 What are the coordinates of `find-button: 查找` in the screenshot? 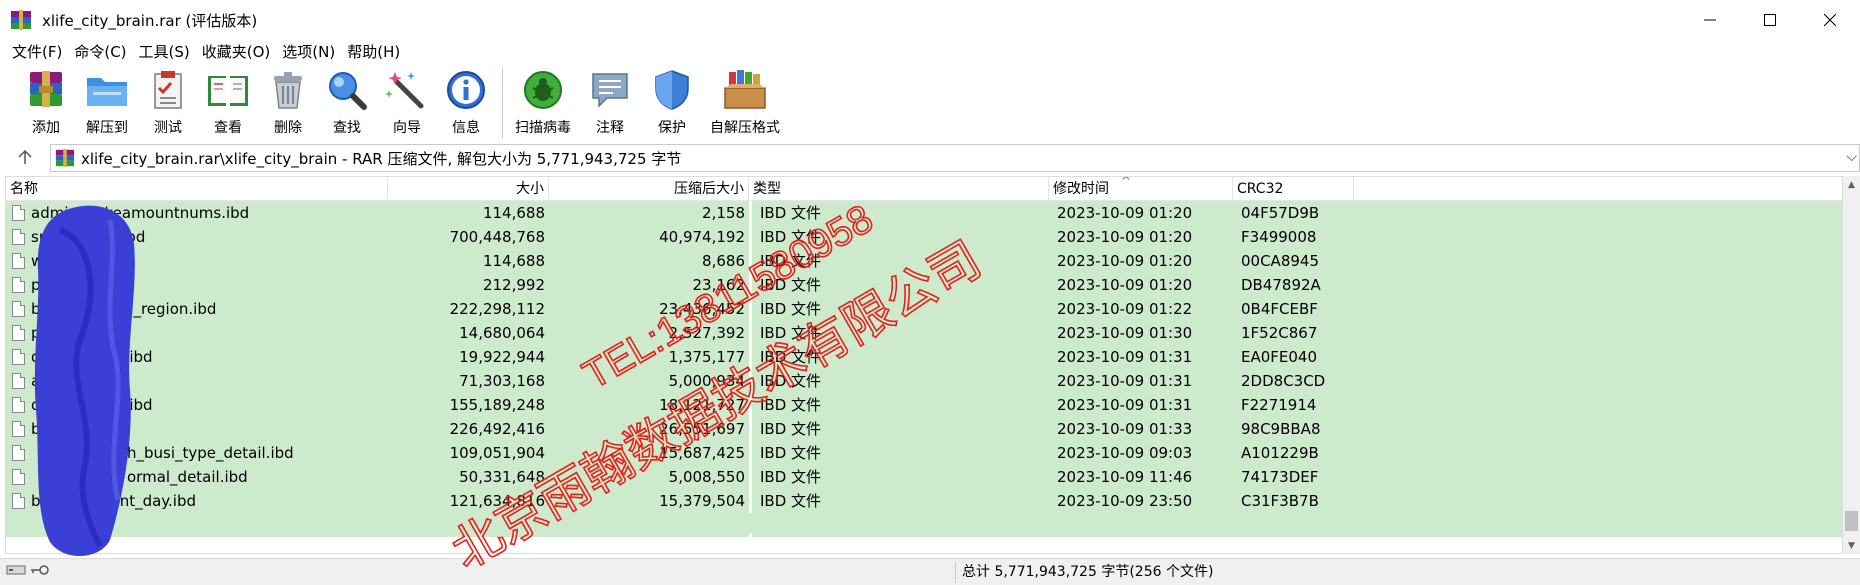 It's located at (347, 103).